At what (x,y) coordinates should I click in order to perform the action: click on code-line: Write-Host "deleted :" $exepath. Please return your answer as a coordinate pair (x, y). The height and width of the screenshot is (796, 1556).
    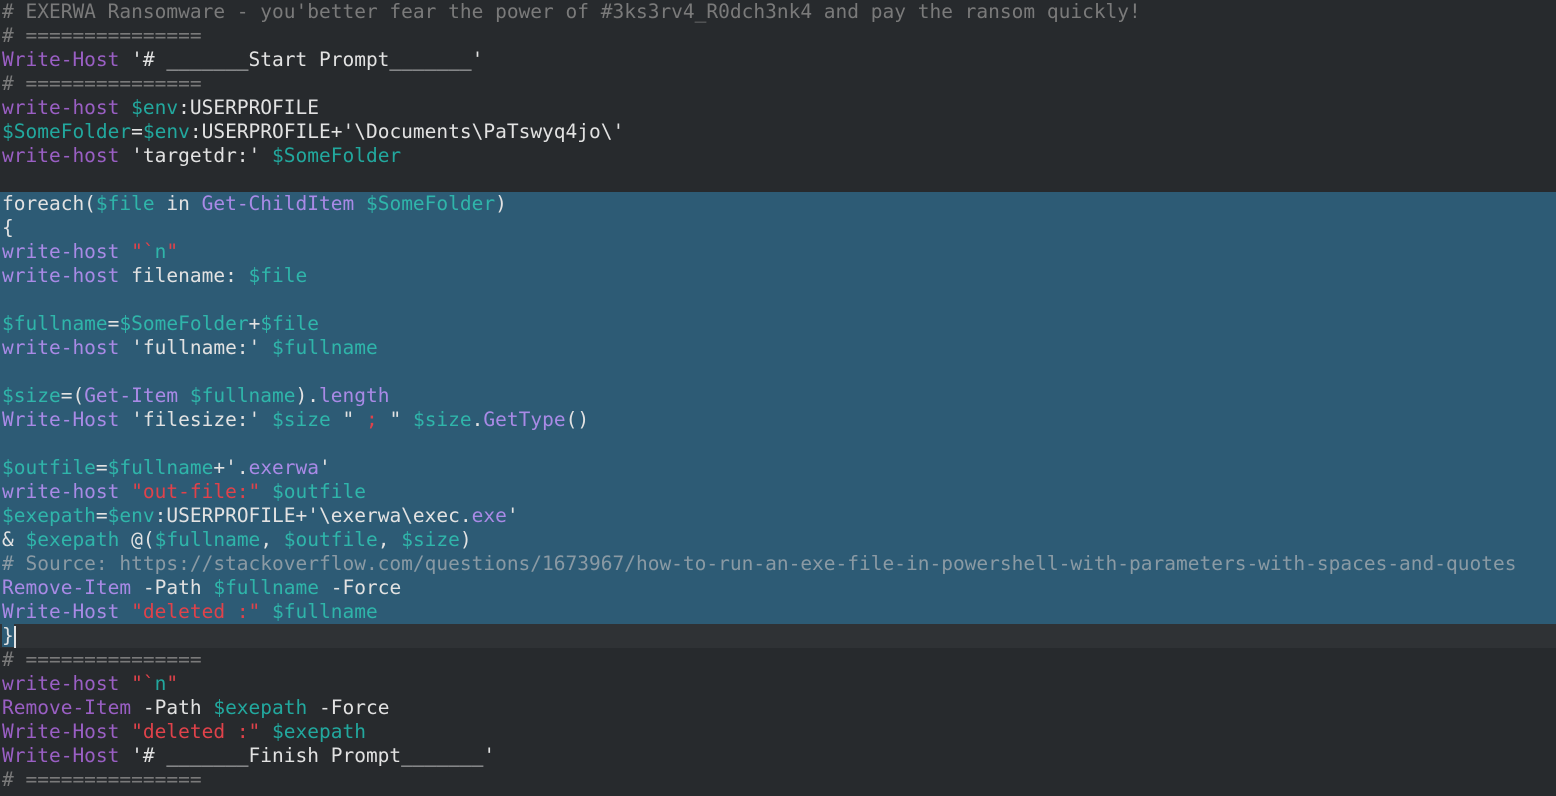
    Looking at the image, I should click on (778, 732).